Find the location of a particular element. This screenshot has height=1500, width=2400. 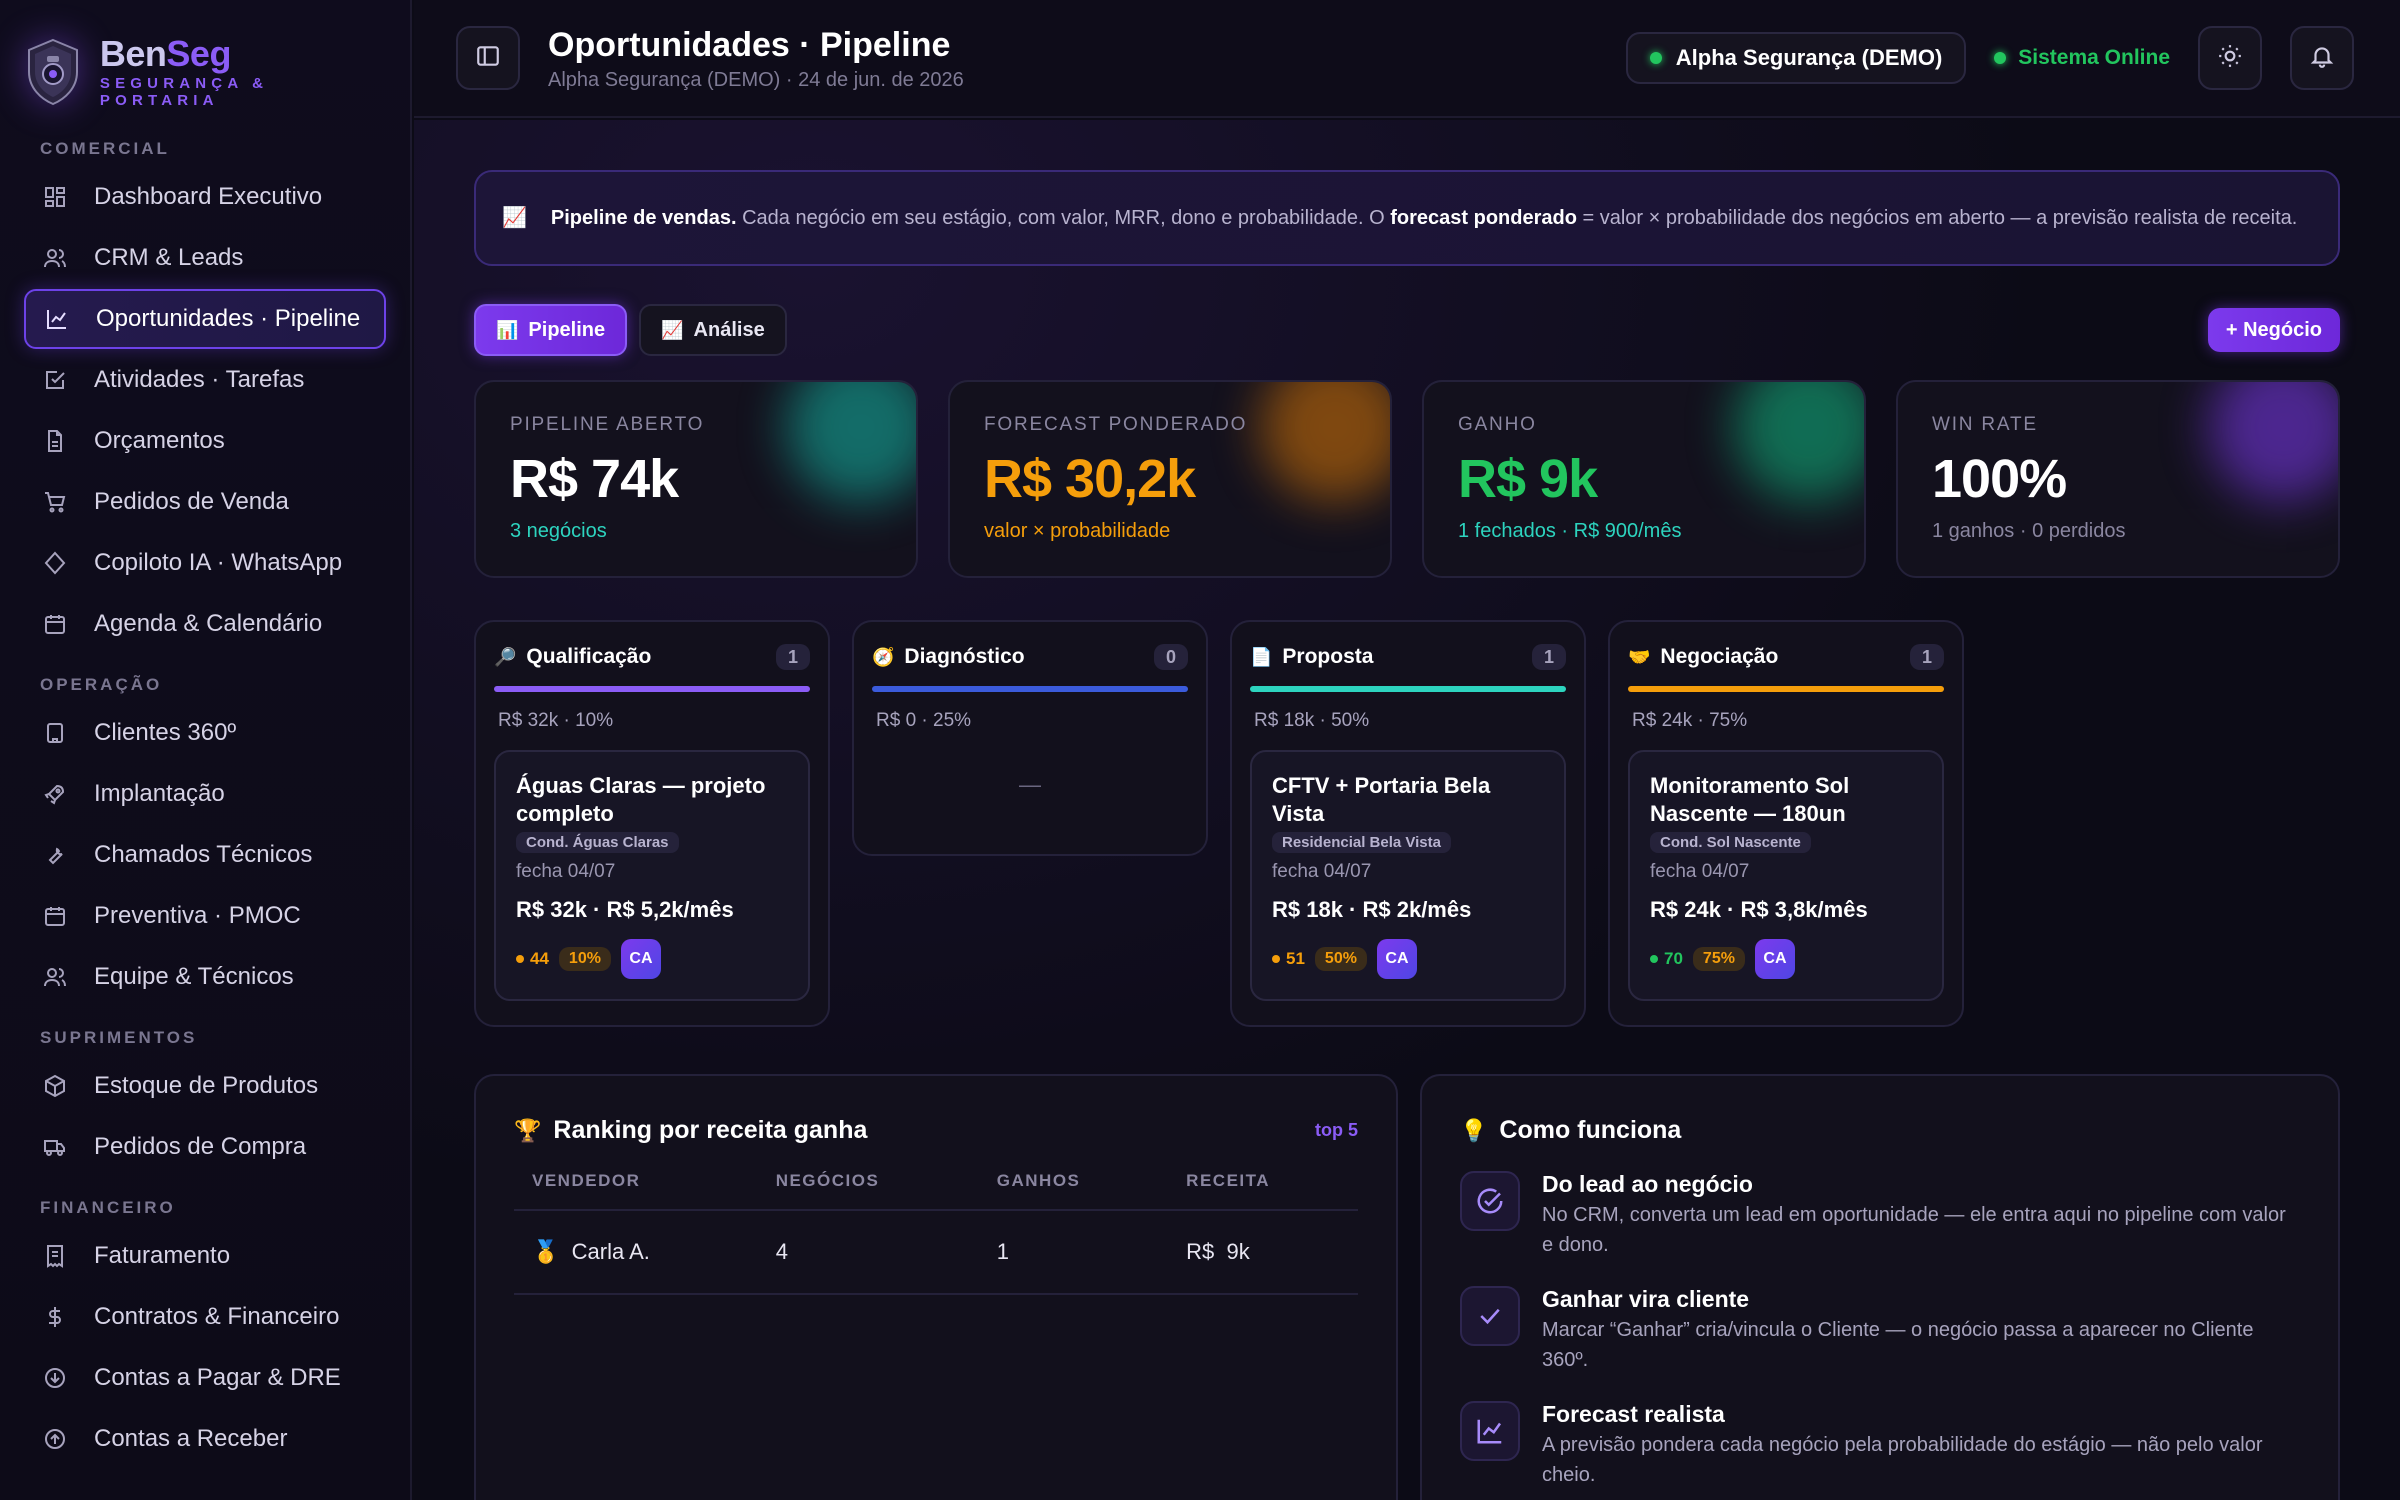

document-icon is located at coordinates (55, 441).